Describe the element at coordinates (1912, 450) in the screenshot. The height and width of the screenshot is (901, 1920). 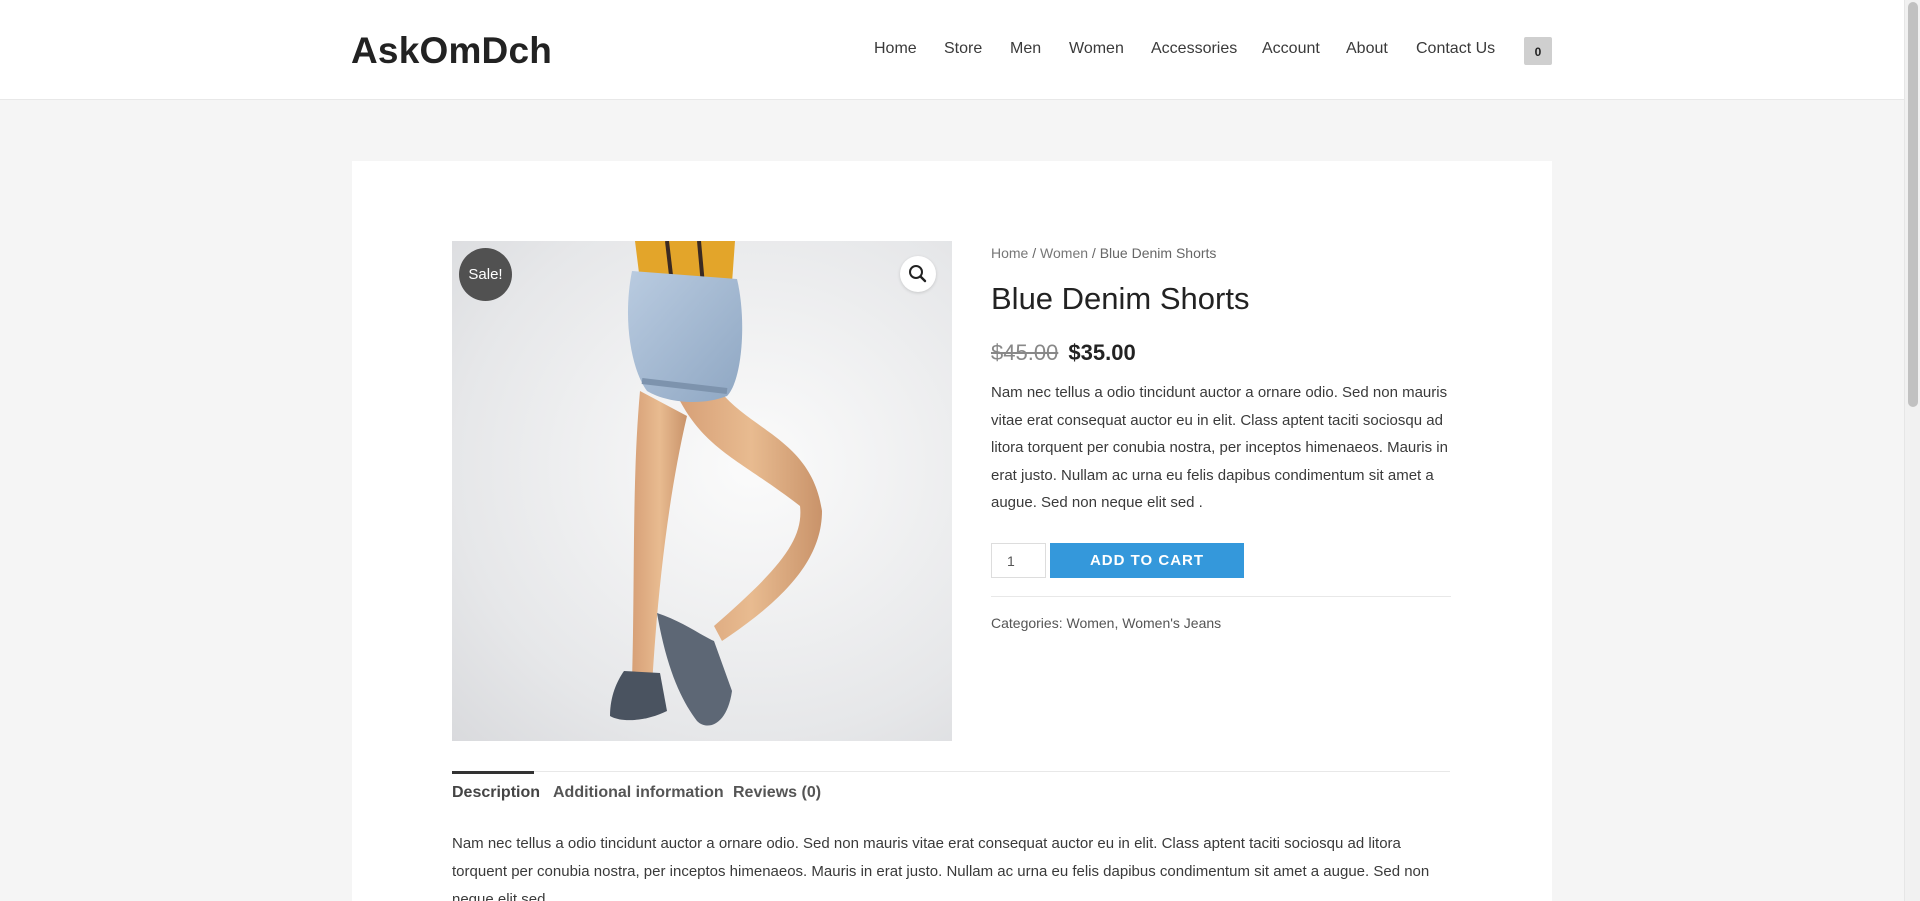
I see `scrollbar` at that location.